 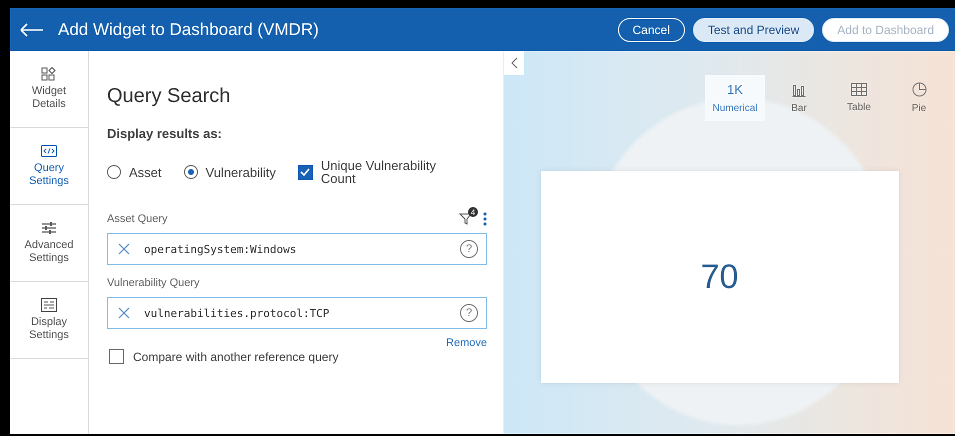 I want to click on checkbox-option: Unique Vulnerability Count, so click(x=369, y=172).